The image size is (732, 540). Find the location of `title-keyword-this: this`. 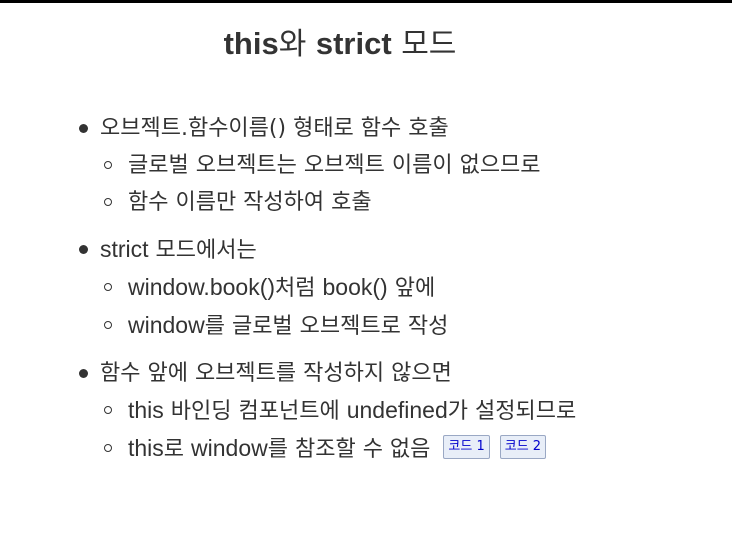

title-keyword-this: this is located at coordinates (251, 43).